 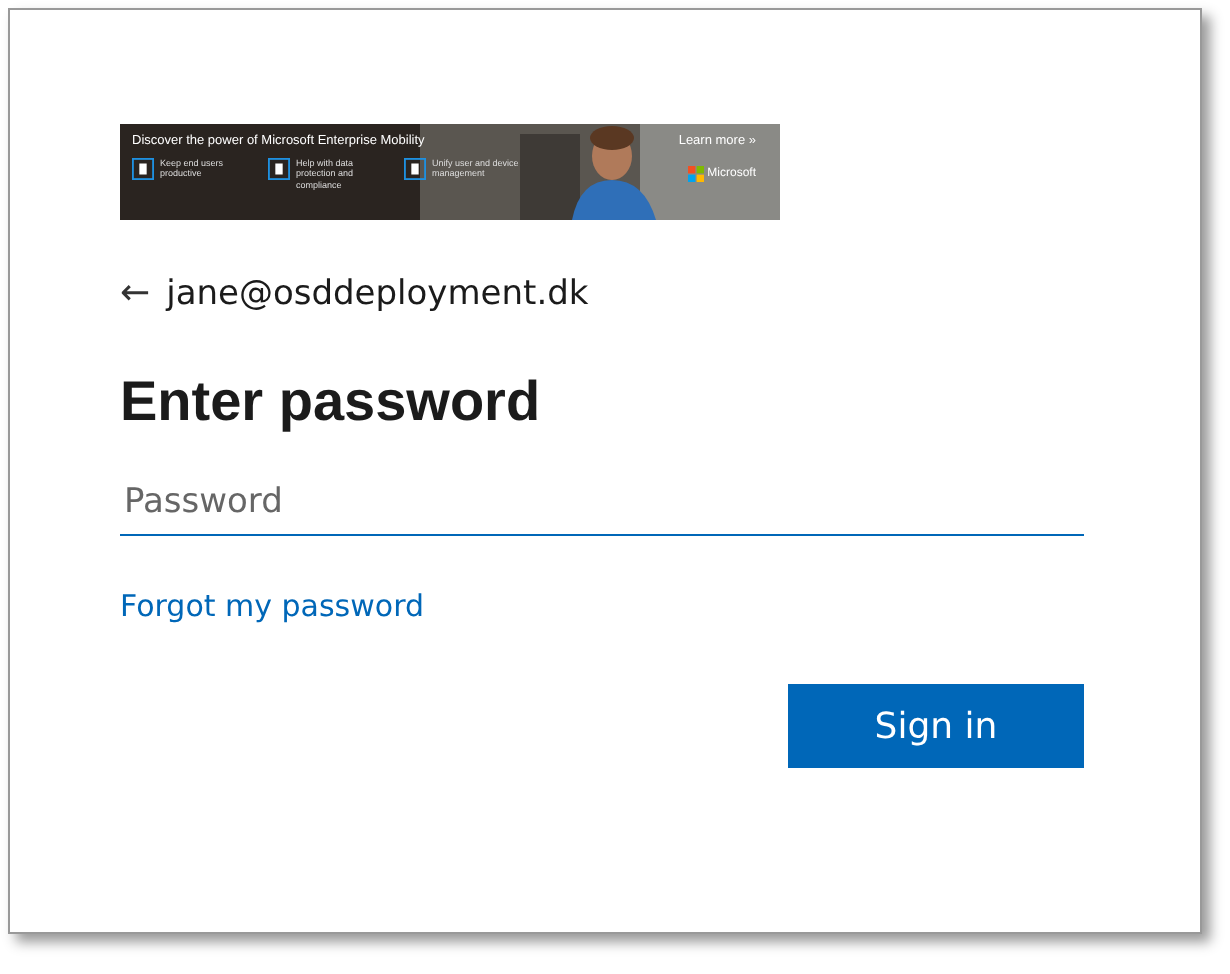 I want to click on page-title: Enter password, so click(x=331, y=402).